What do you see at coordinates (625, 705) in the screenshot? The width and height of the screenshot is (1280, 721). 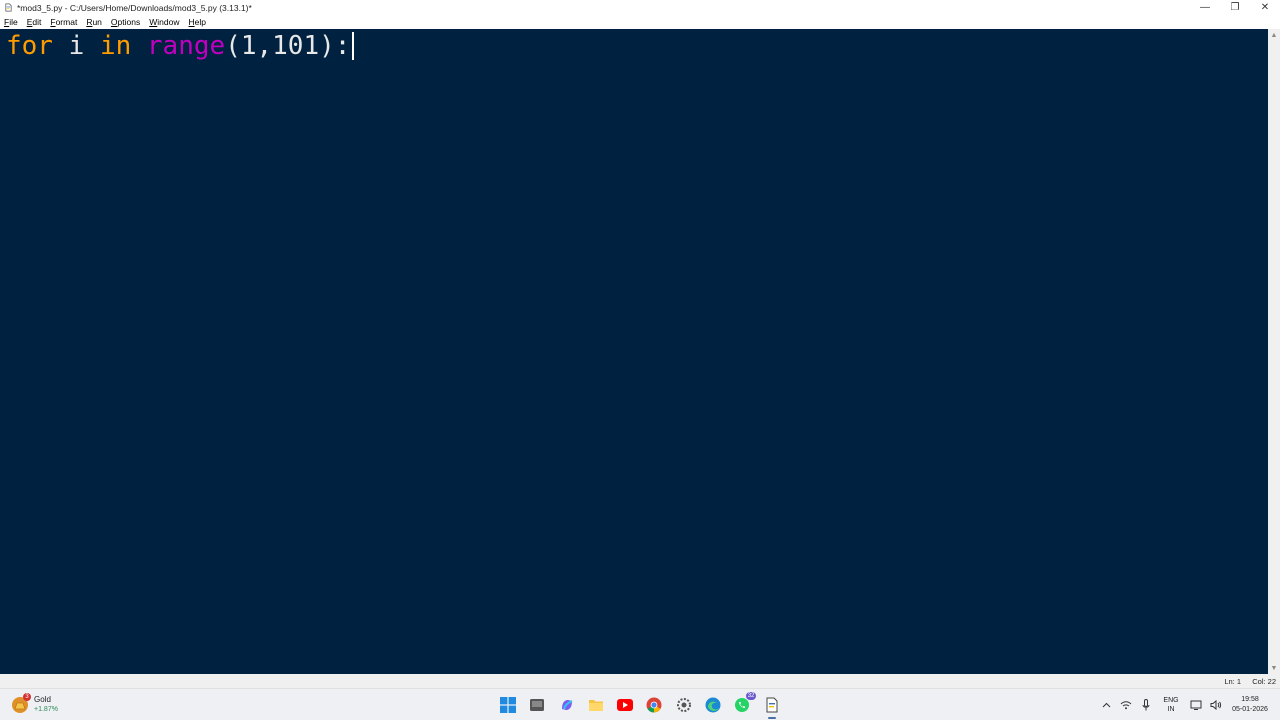 I see `youtube-icon` at bounding box center [625, 705].